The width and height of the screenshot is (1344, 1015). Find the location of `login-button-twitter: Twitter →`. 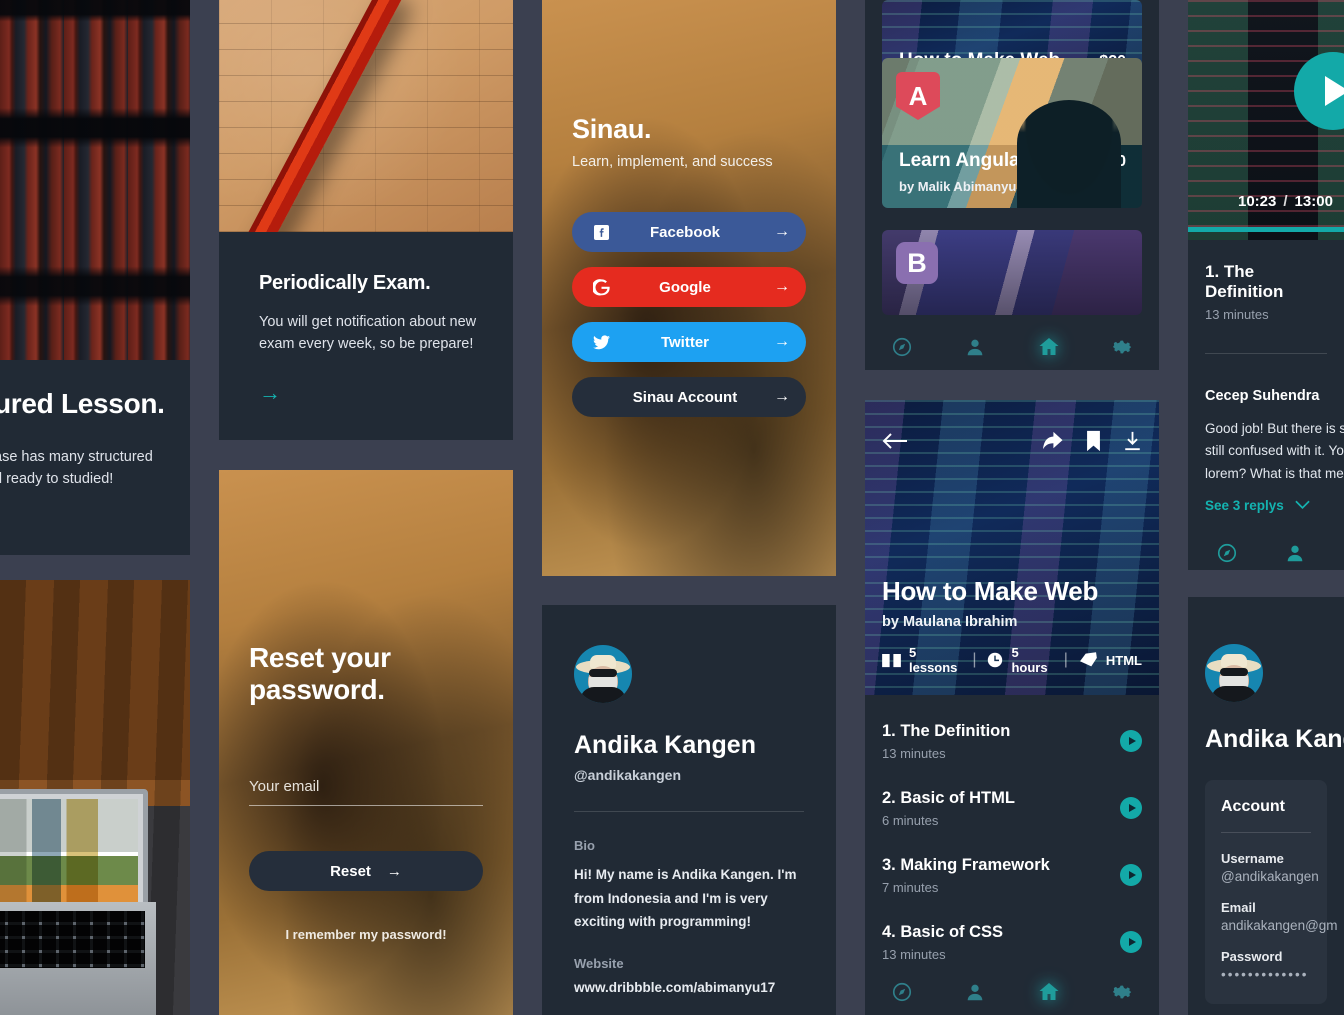

login-button-twitter: Twitter → is located at coordinates (689, 342).